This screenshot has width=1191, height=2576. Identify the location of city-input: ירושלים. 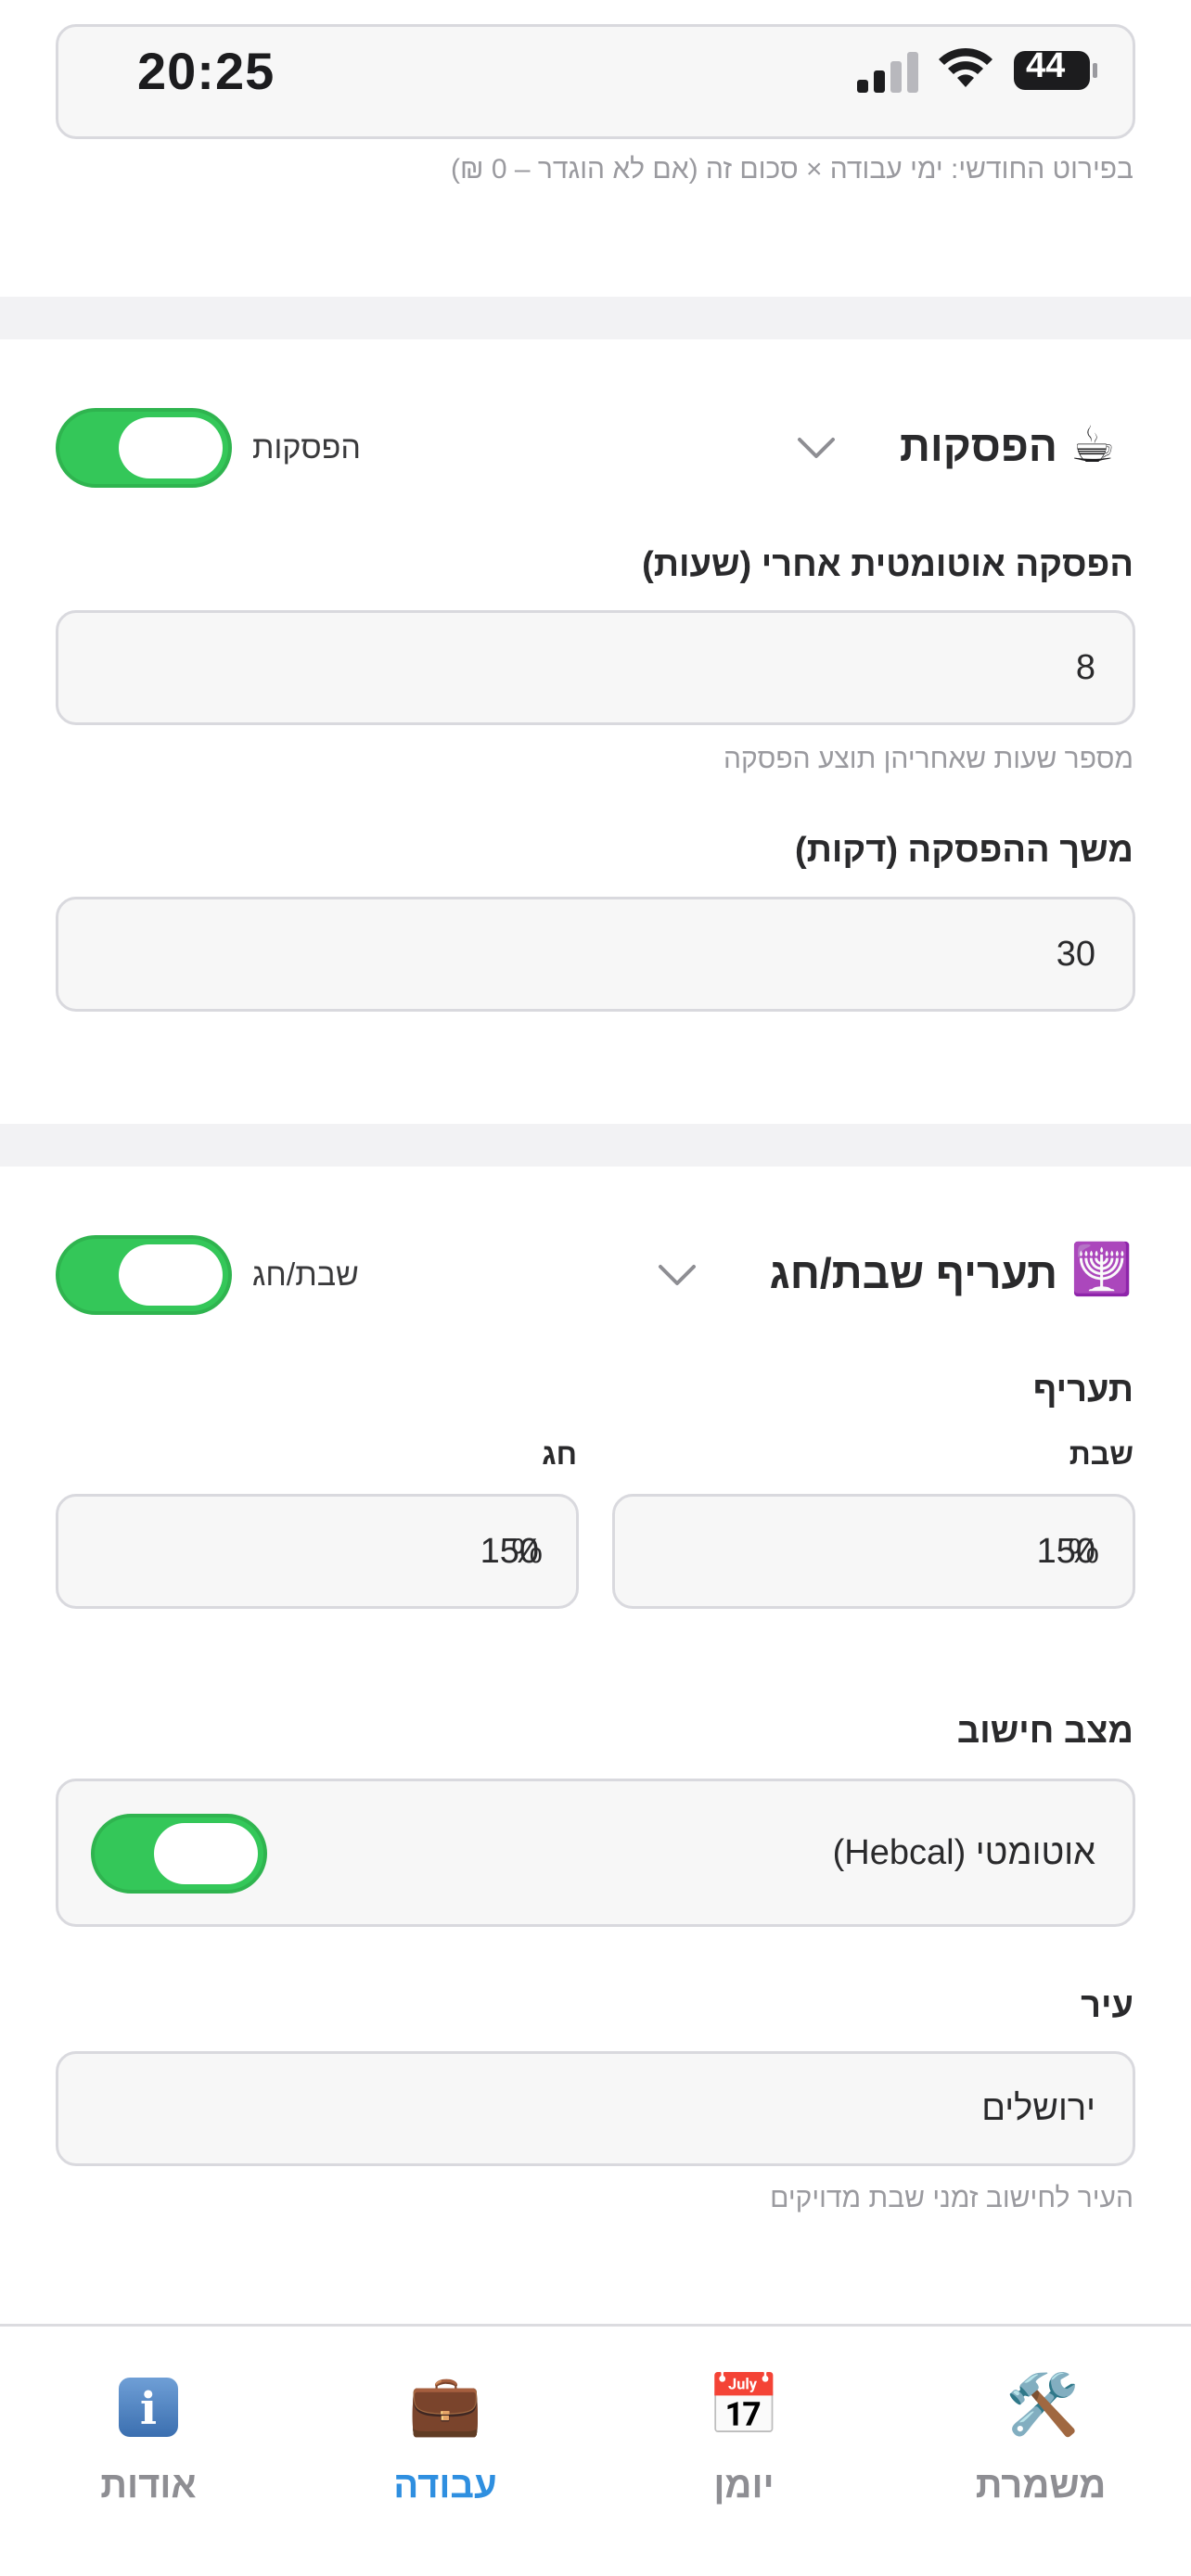
(595, 2109).